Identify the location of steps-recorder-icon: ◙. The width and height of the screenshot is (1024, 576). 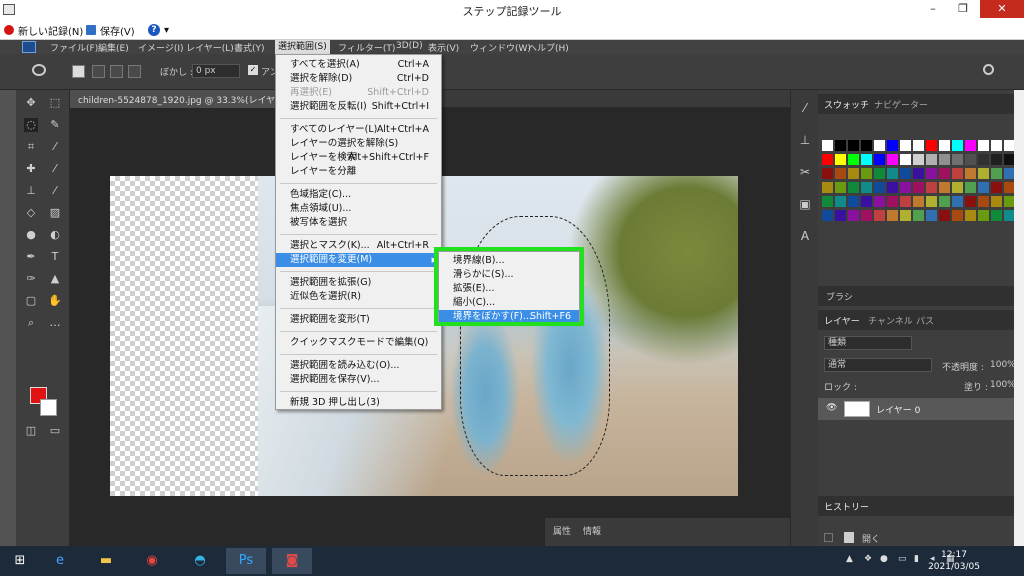
(292, 561).